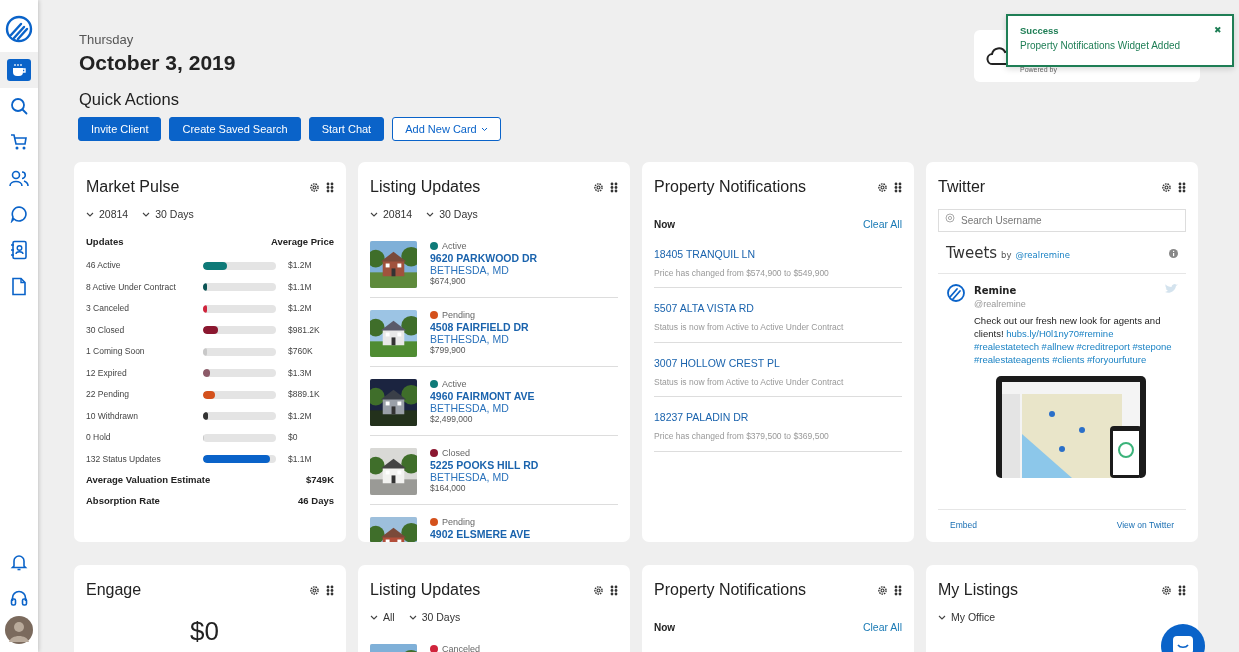 The height and width of the screenshot is (652, 1239). I want to click on address-link: 5225 POOKS HILL RD, so click(484, 464).